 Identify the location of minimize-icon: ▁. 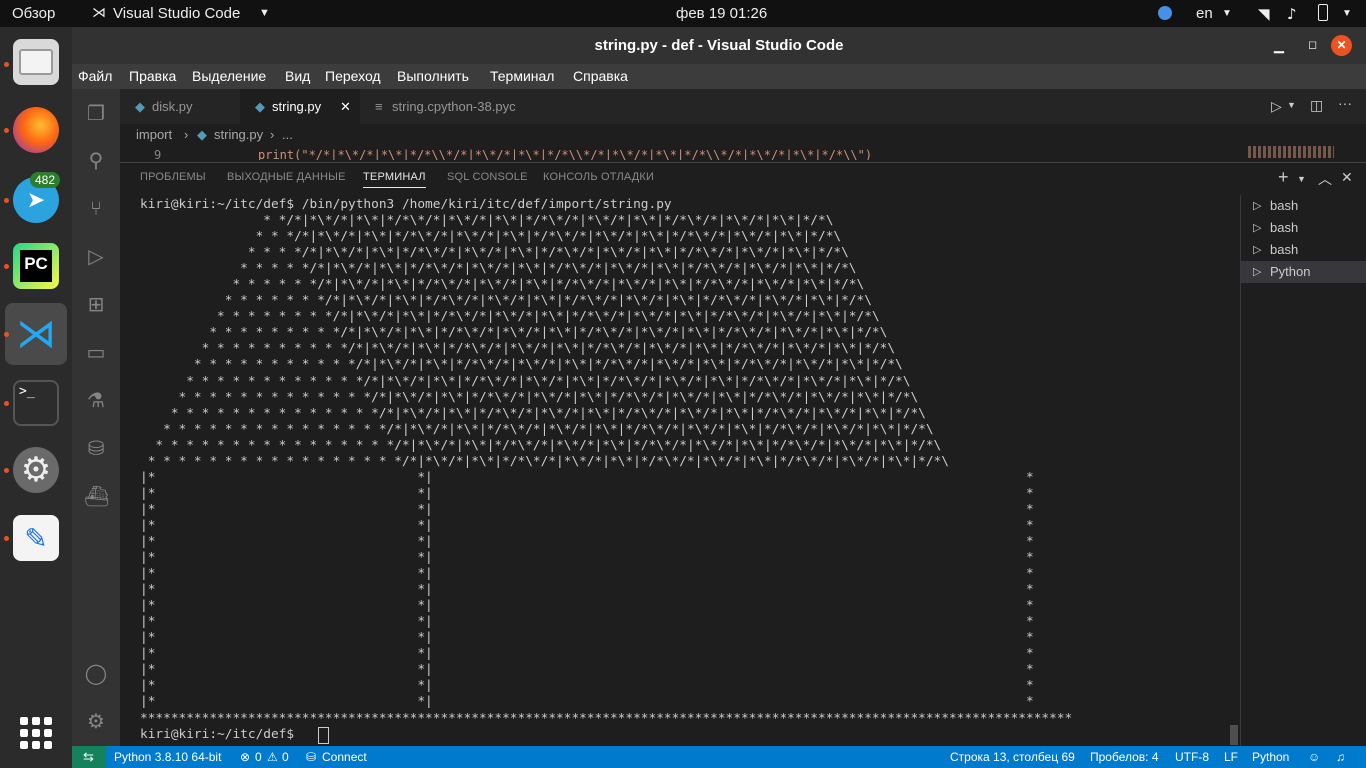
(1279, 45).